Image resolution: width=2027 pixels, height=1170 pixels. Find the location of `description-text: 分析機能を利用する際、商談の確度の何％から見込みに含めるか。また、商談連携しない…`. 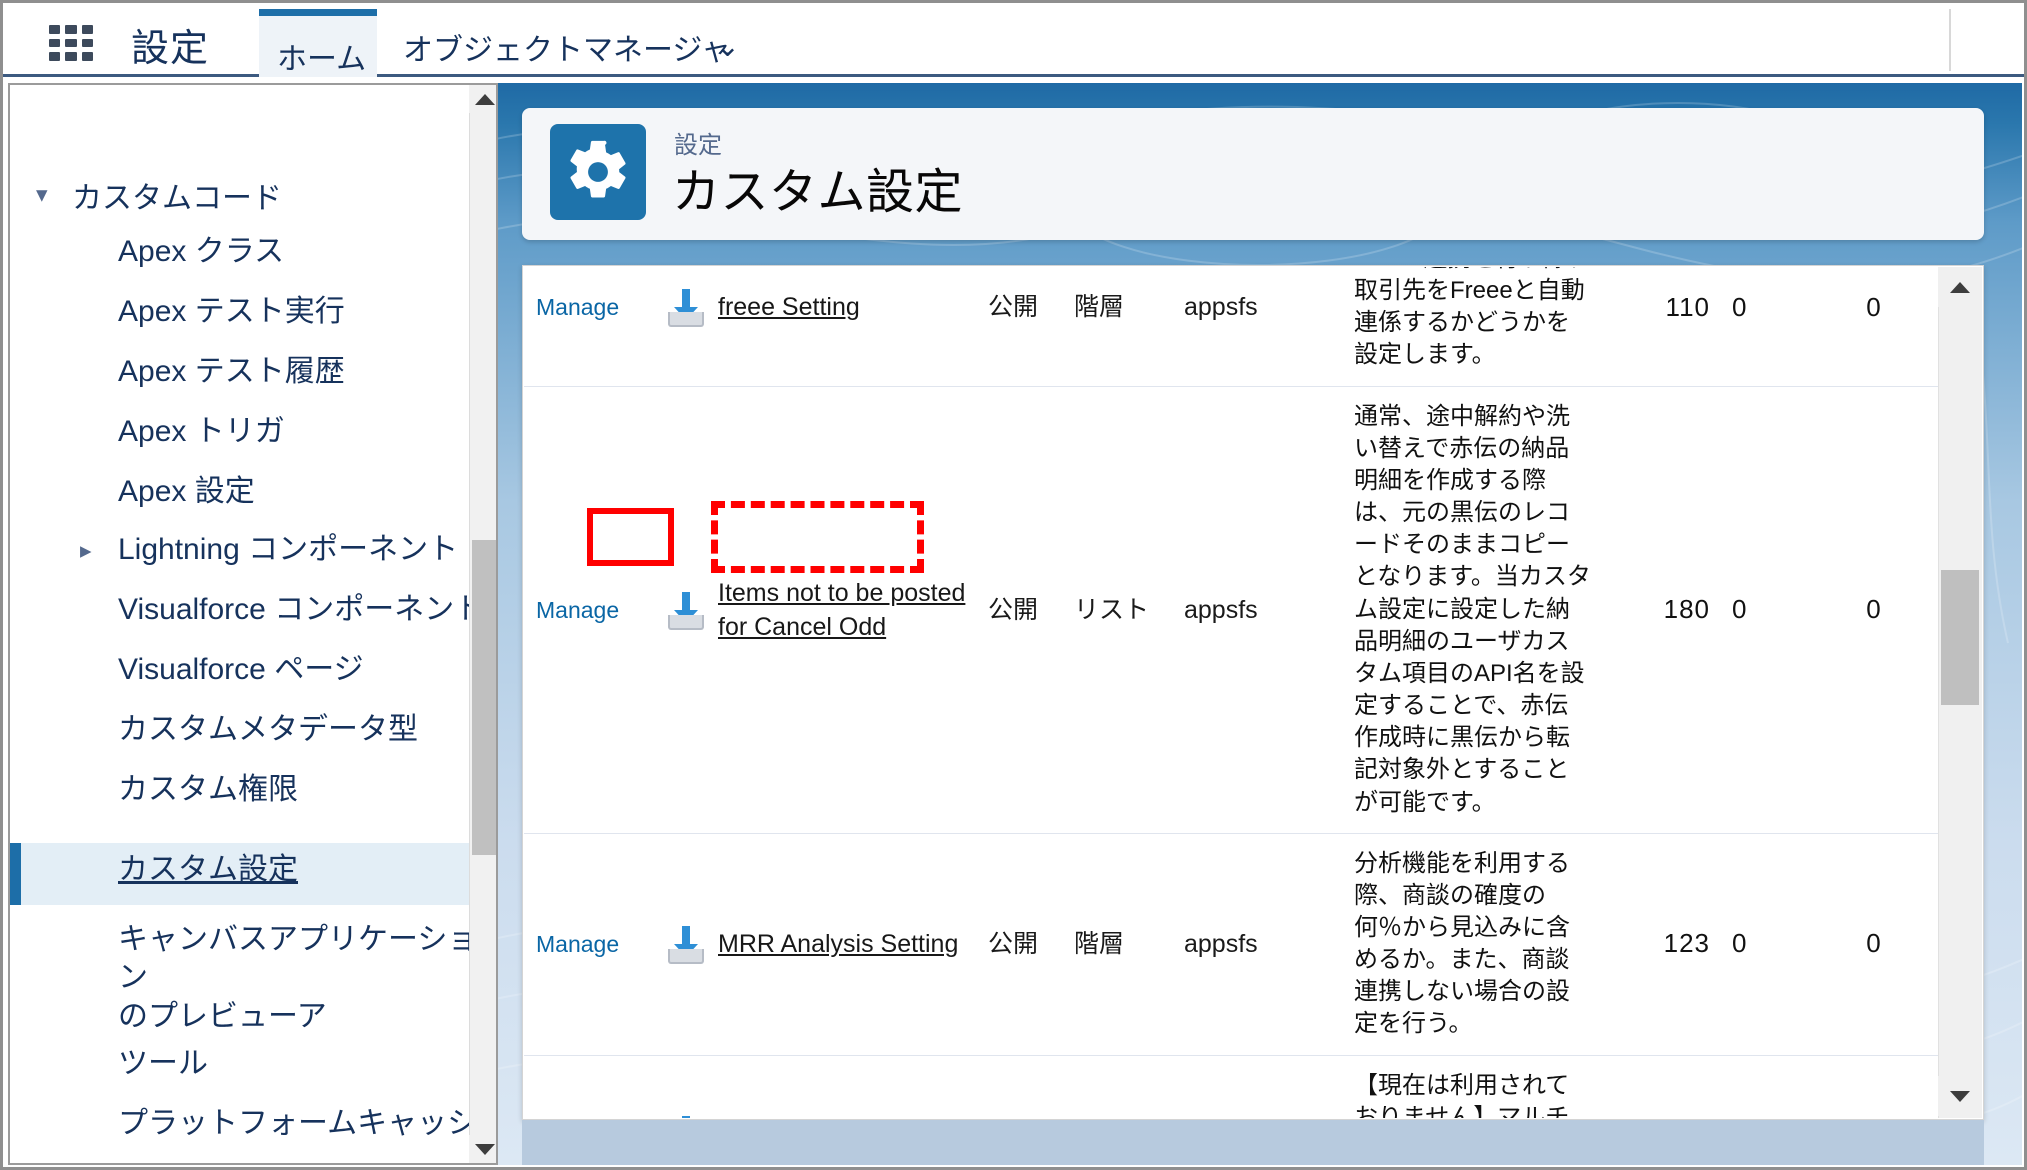

description-text: 分析機能を利用する際、商談の確度の何％から見込みに含めるか。また、商談連携しない… is located at coordinates (1462, 943).